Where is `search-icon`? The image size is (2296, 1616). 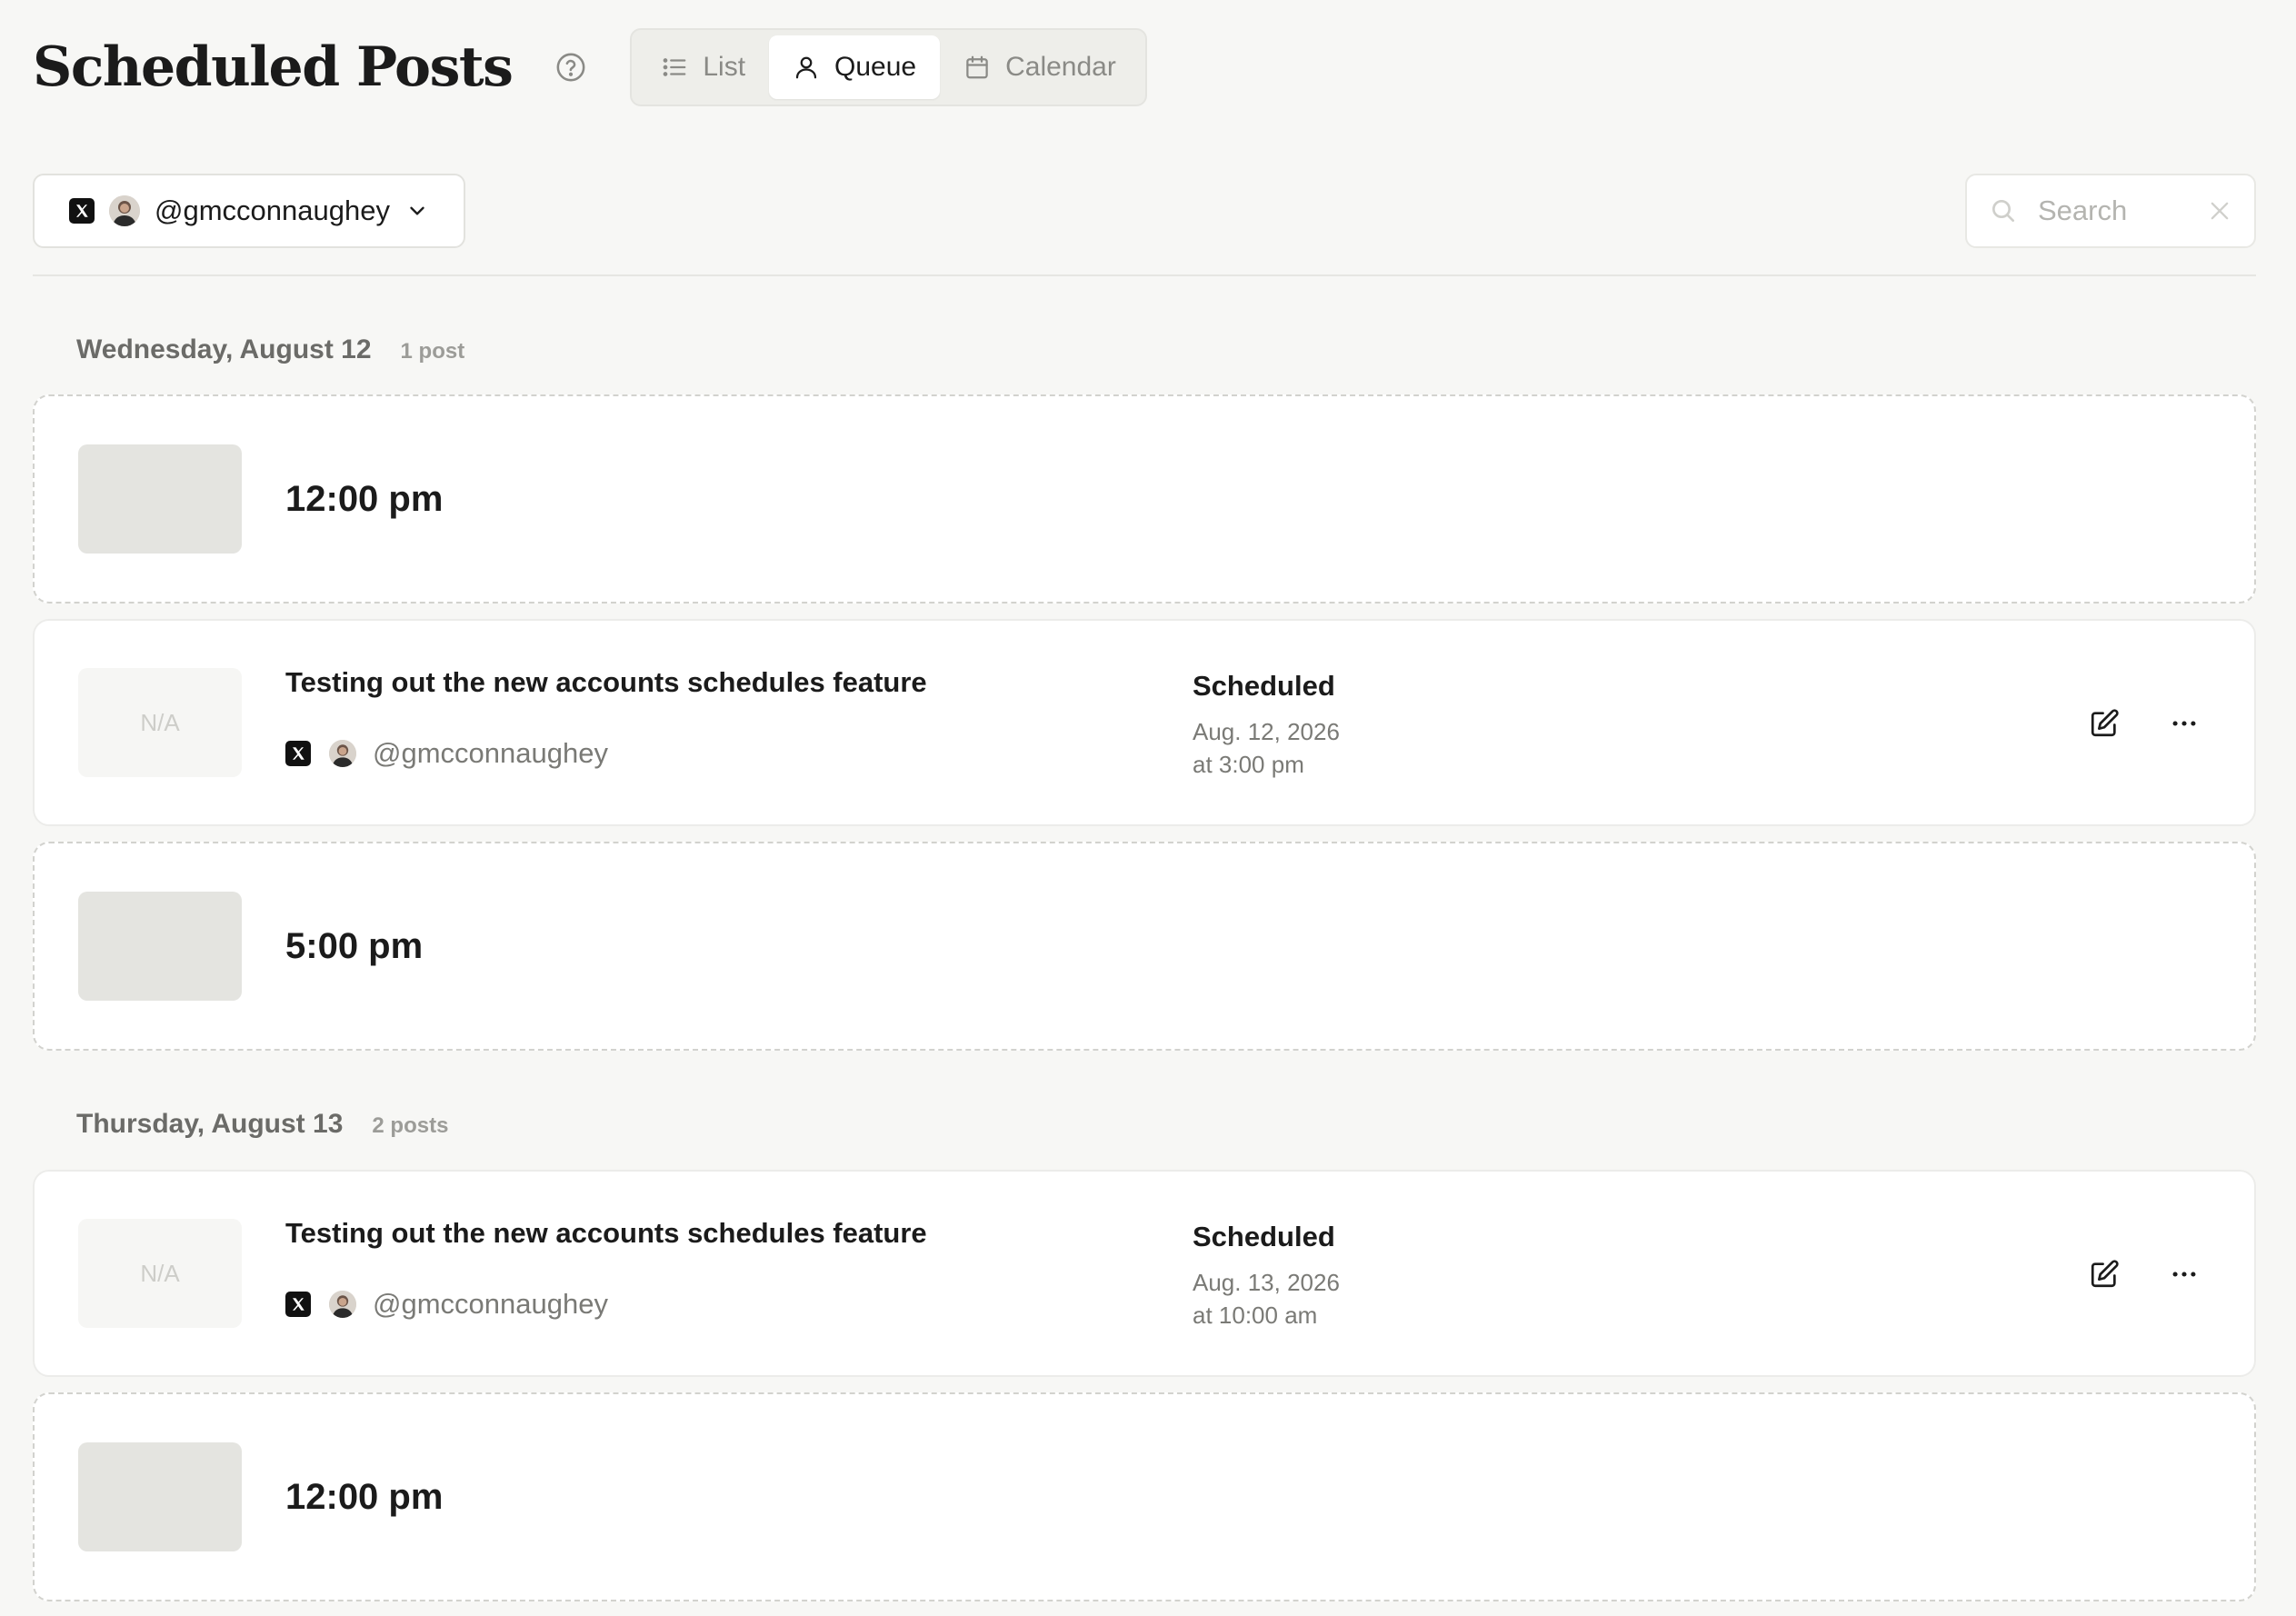
search-icon is located at coordinates (2003, 211).